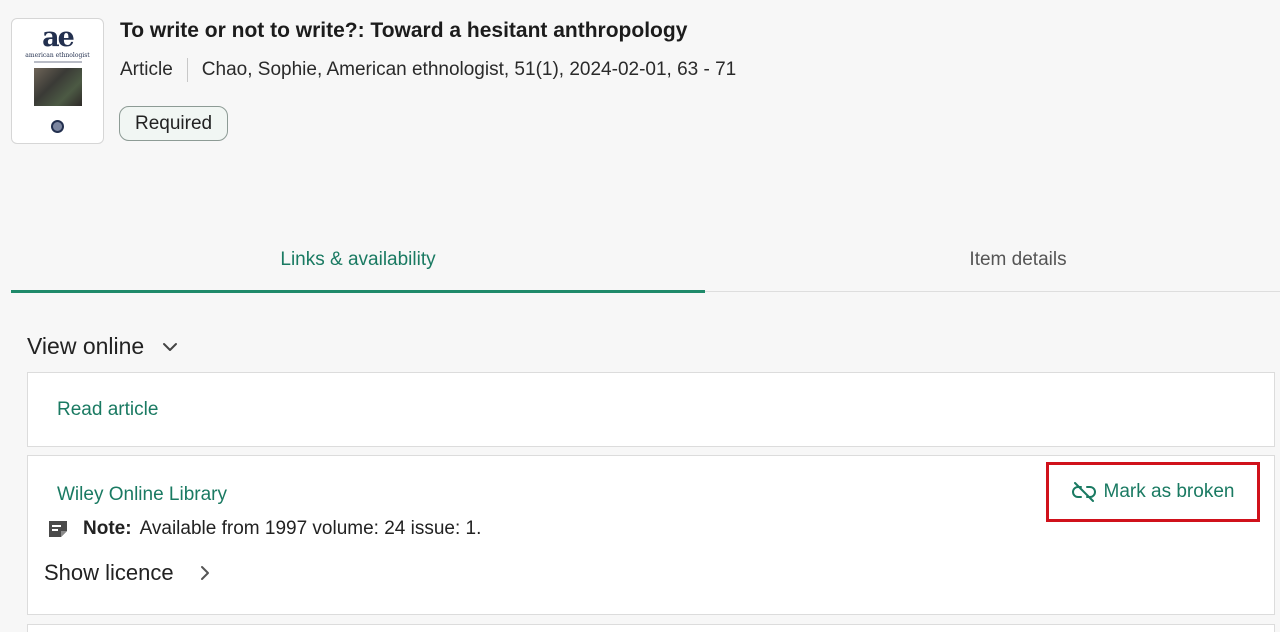 This screenshot has height=632, width=1280. Describe the element at coordinates (310, 528) in the screenshot. I see `note-text: Available from 1997 volume: 24 issue: 1.` at that location.